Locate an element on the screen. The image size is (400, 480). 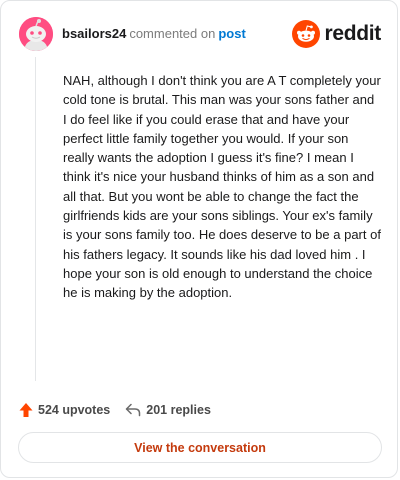
reply-count: 201 replies is located at coordinates (178, 410).